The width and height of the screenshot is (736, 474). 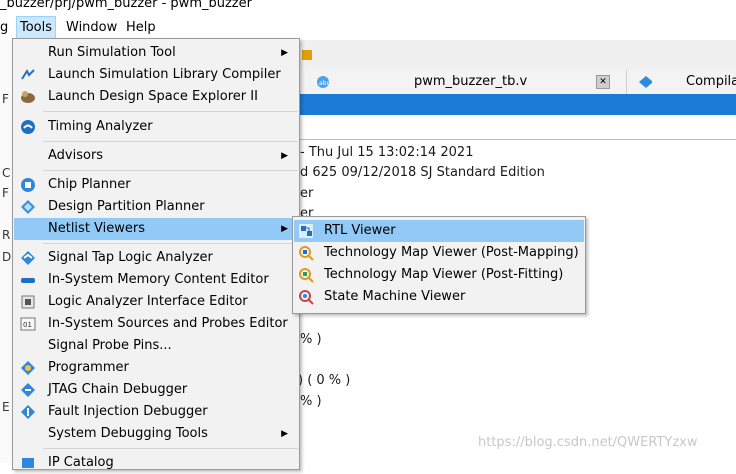 What do you see at coordinates (422, 172) in the screenshot?
I see `report-line: d 625 09/12/2018 SJ Standard Edition` at bounding box center [422, 172].